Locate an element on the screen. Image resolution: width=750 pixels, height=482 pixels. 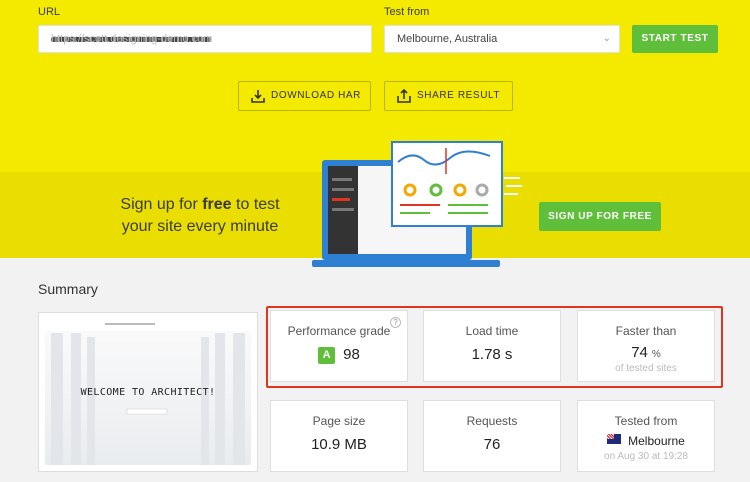
share-result-button: SHARE RESULT is located at coordinates (448, 96).